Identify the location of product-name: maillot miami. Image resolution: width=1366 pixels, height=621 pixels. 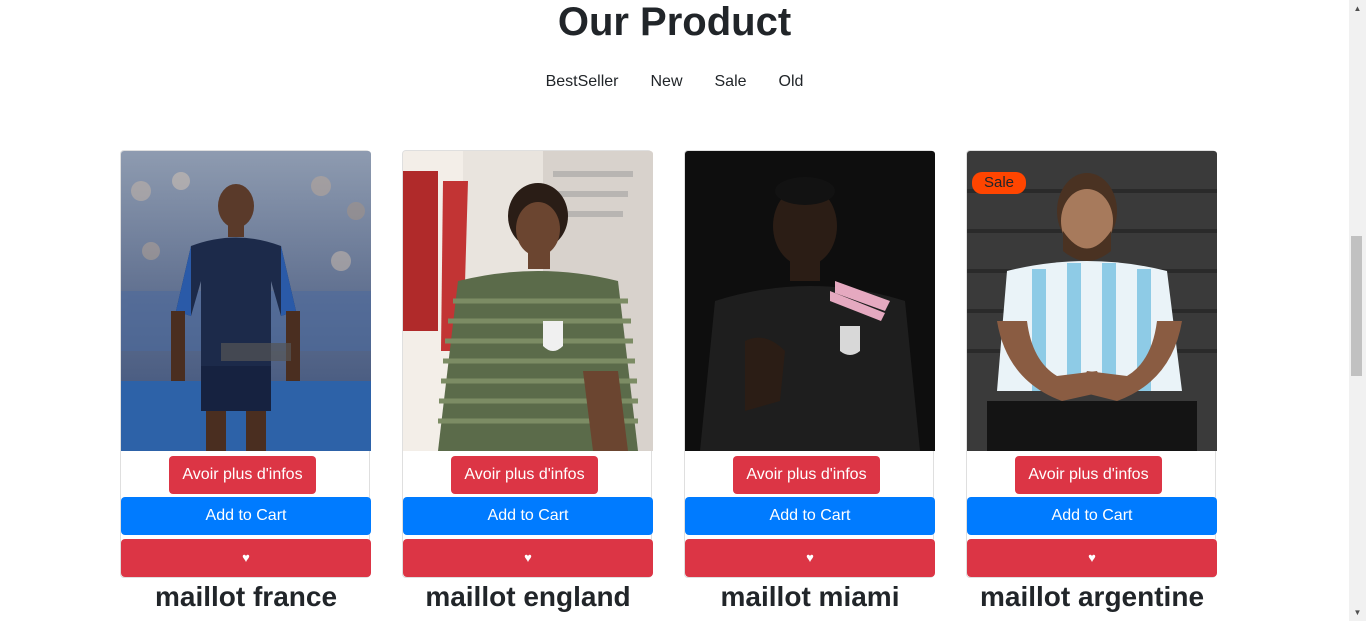
(810, 596).